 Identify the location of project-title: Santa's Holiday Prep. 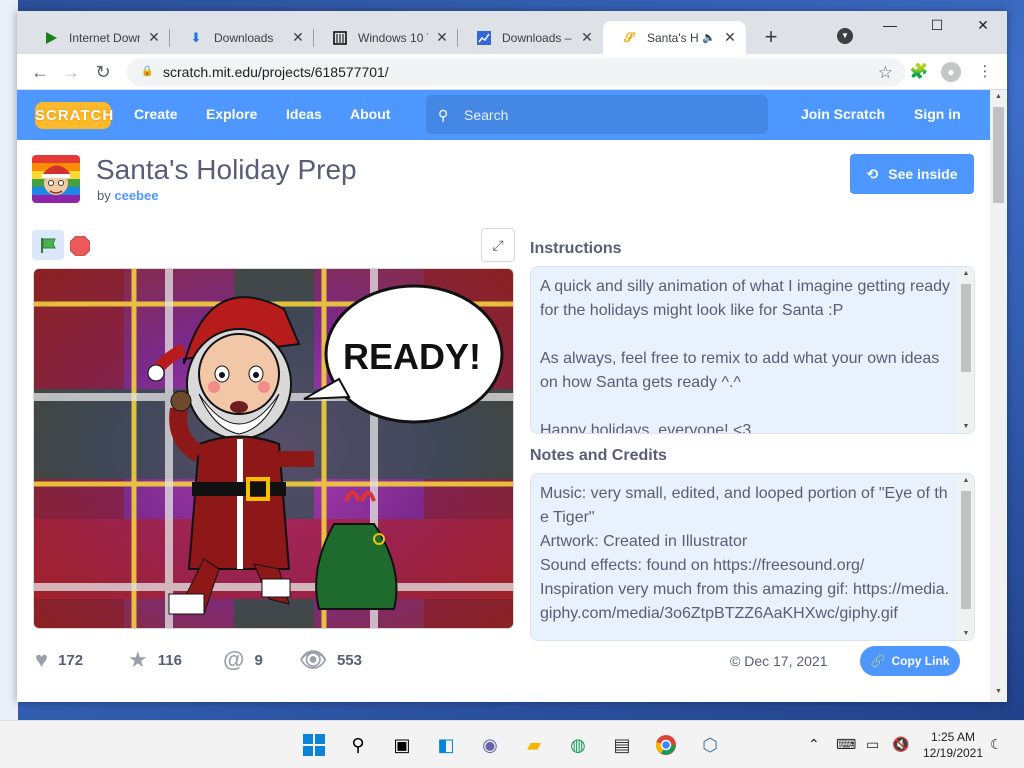
(226, 169).